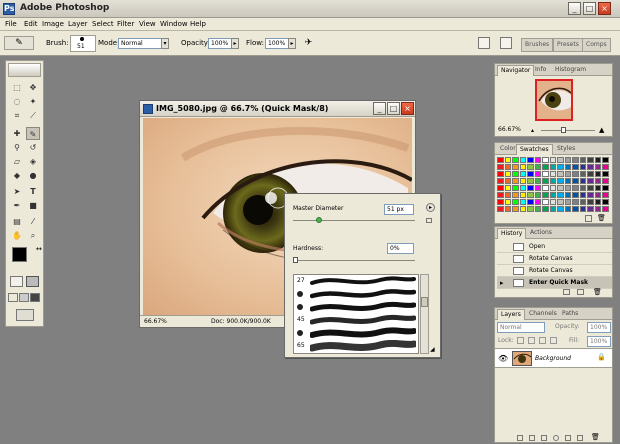  Describe the element at coordinates (393, 108) in the screenshot. I see `document-maximize-button: □` at that location.